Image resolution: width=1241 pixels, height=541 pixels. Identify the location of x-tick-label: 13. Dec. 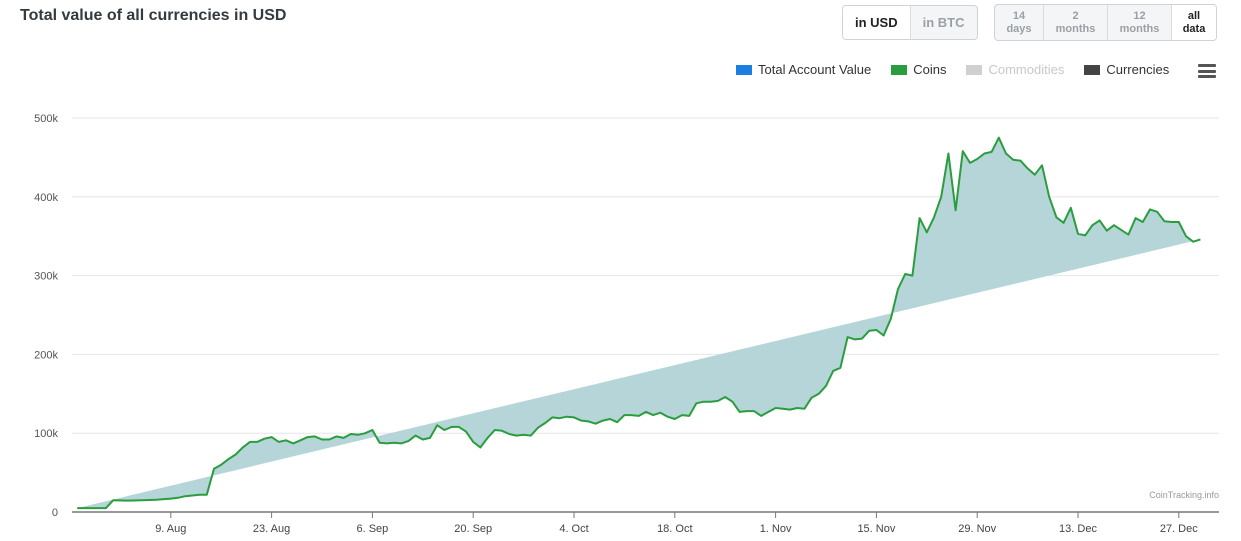
(1078, 529).